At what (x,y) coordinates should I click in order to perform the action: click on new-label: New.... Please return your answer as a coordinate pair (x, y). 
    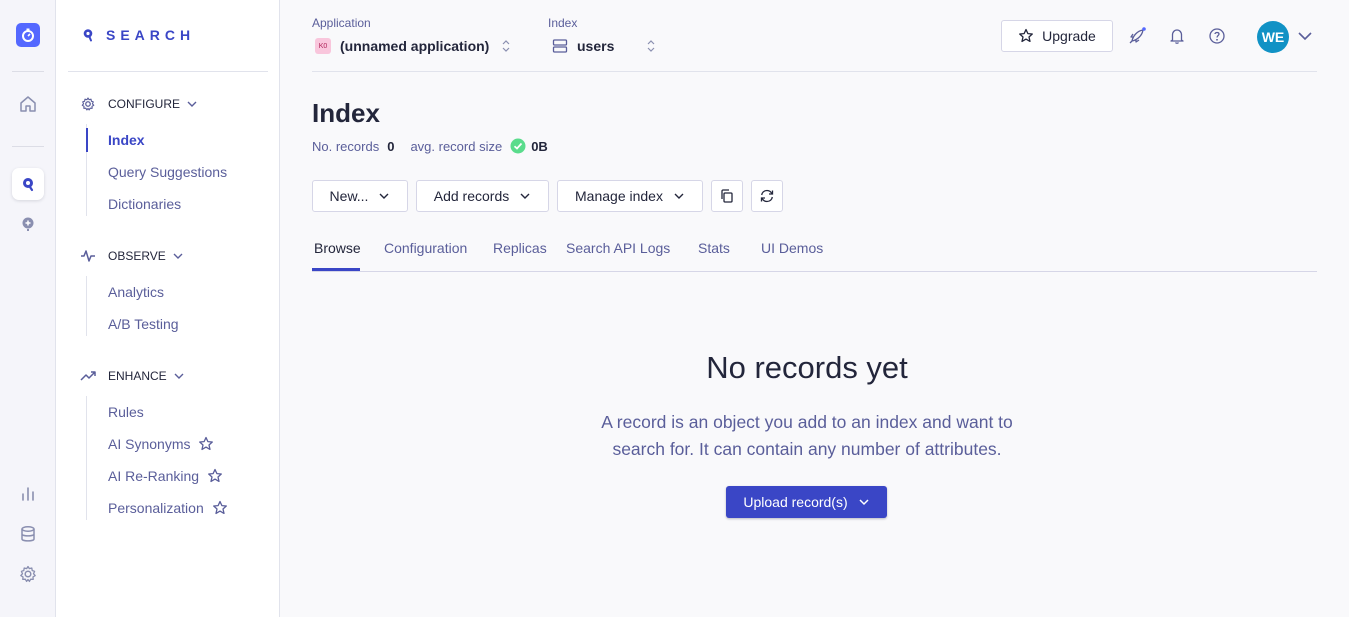
    Looking at the image, I should click on (349, 196).